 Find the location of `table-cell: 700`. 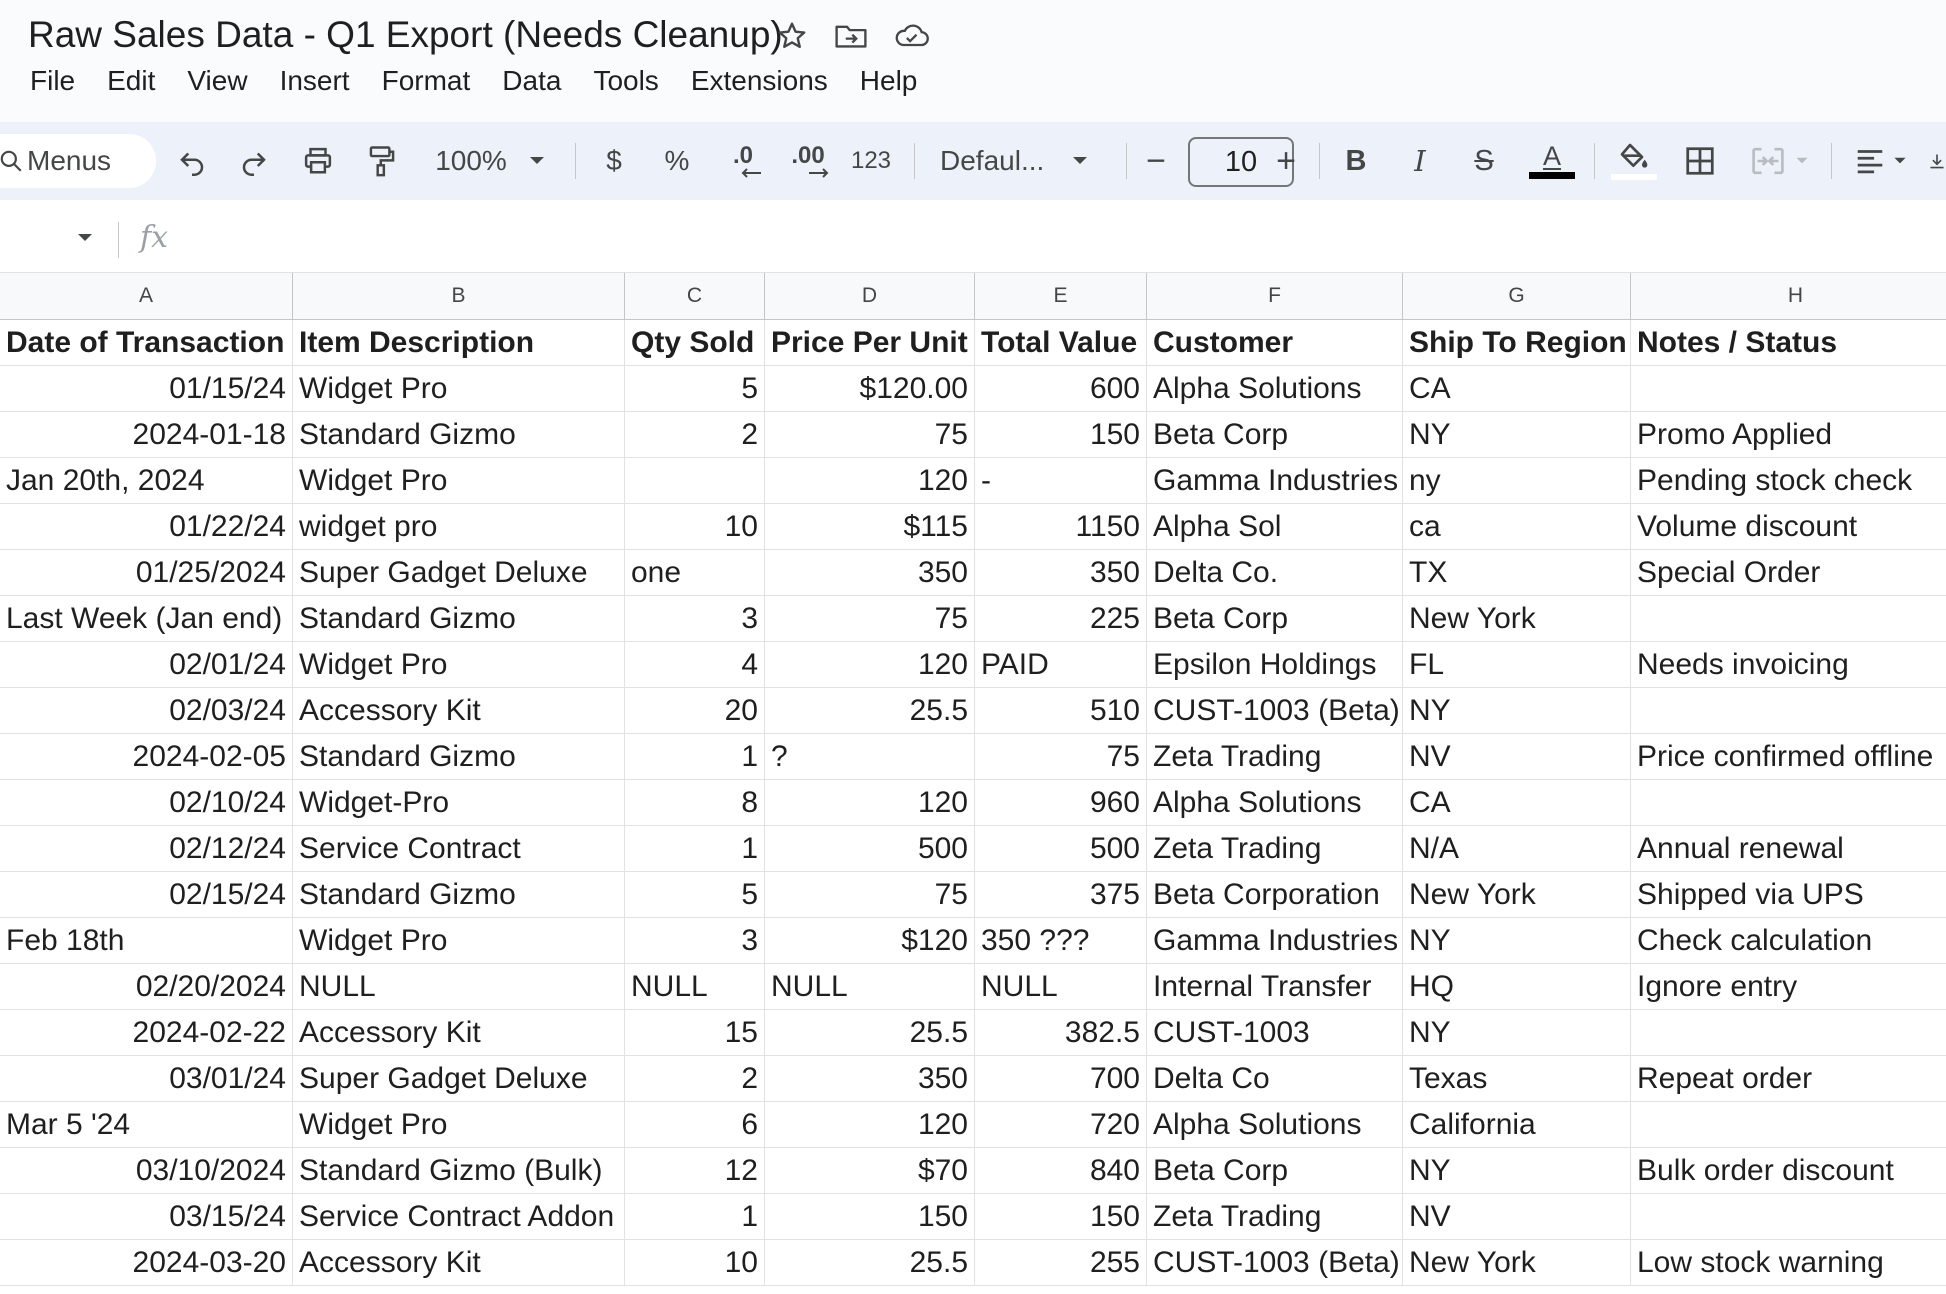

table-cell: 700 is located at coordinates (1061, 1079).